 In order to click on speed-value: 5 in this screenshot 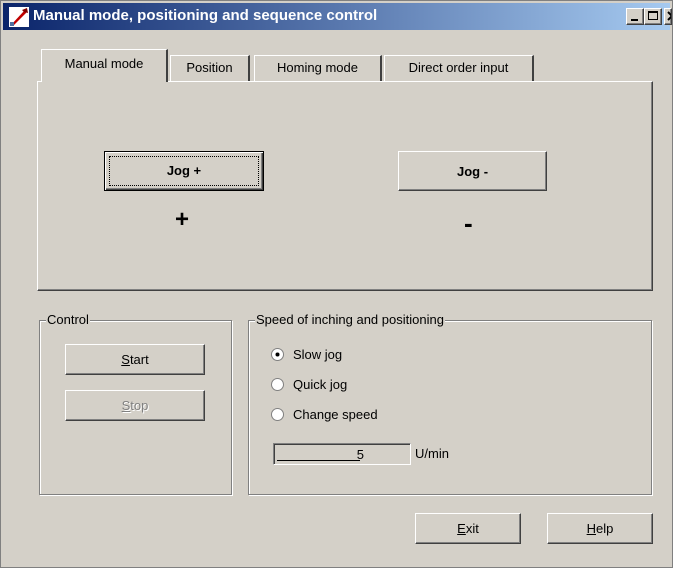, I will do `click(360, 454)`.